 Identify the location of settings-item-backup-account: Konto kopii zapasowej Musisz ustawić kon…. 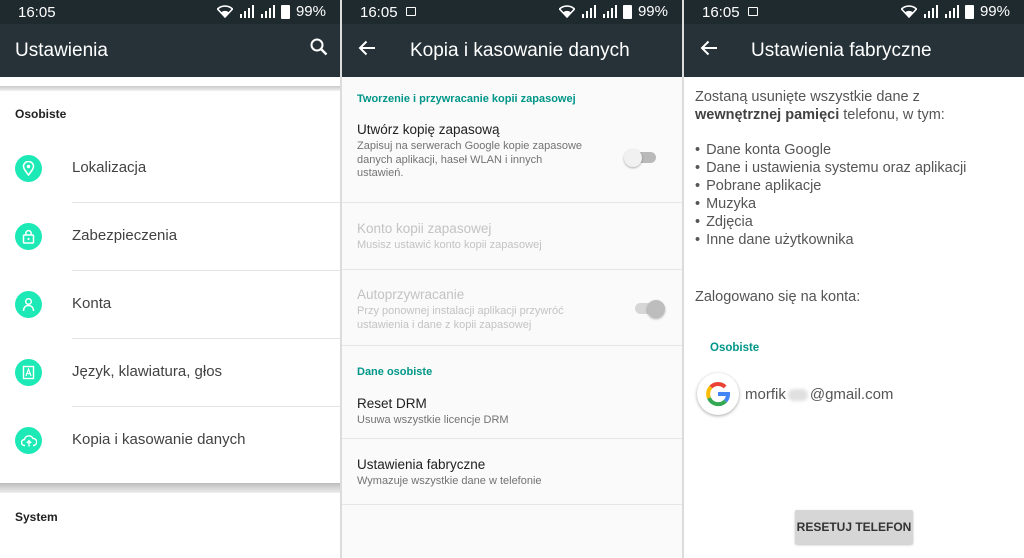
(512, 236).